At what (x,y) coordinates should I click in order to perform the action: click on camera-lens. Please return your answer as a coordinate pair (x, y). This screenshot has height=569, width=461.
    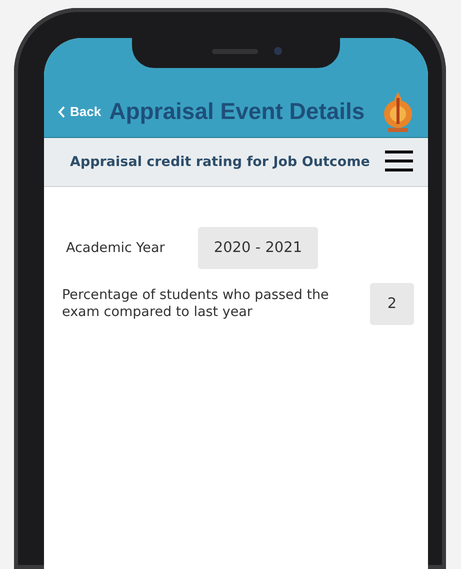
    Looking at the image, I should click on (278, 51).